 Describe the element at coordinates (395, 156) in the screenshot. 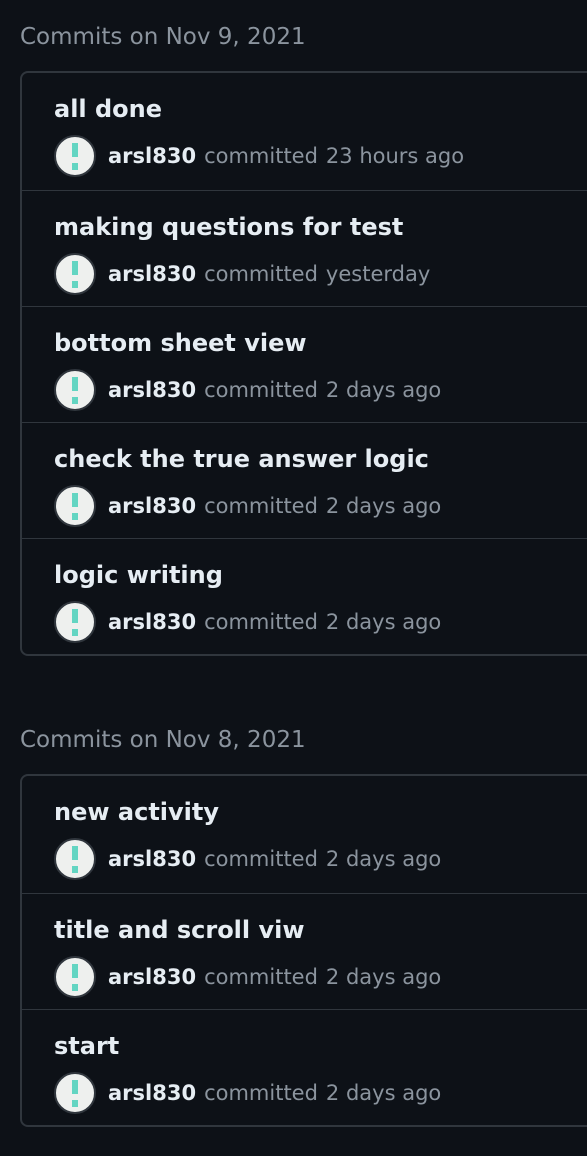

I see `commit-time: 23 hours ago` at that location.